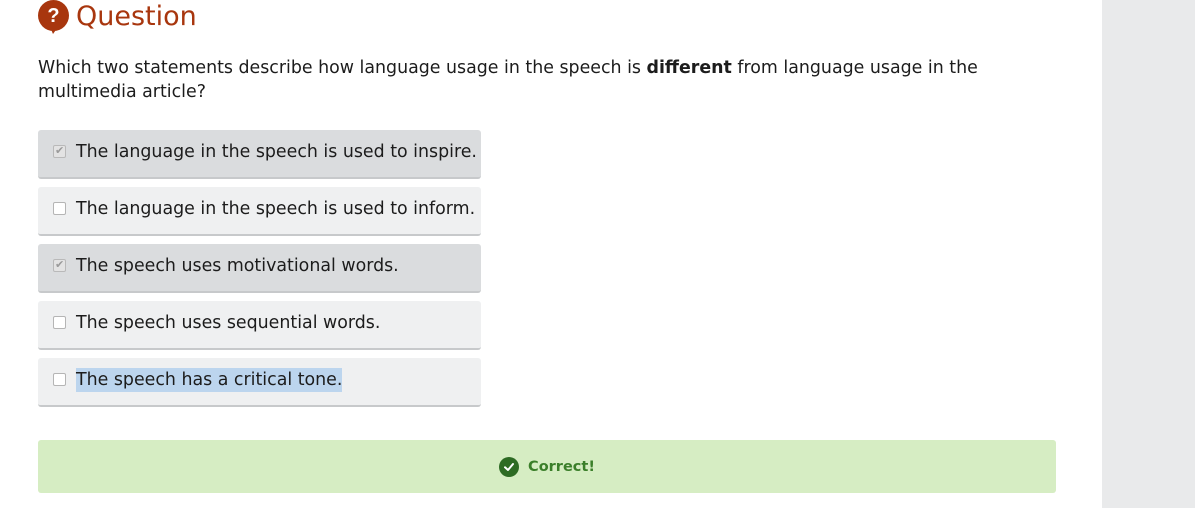 The image size is (1195, 508). Describe the element at coordinates (228, 323) in the screenshot. I see `option-label: The speech uses sequential words.` at that location.